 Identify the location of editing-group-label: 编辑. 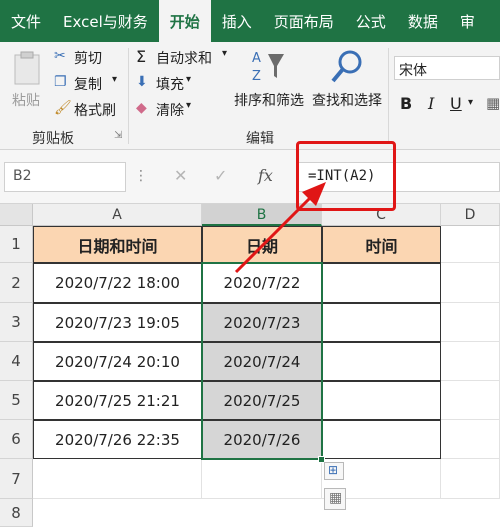
(260, 139).